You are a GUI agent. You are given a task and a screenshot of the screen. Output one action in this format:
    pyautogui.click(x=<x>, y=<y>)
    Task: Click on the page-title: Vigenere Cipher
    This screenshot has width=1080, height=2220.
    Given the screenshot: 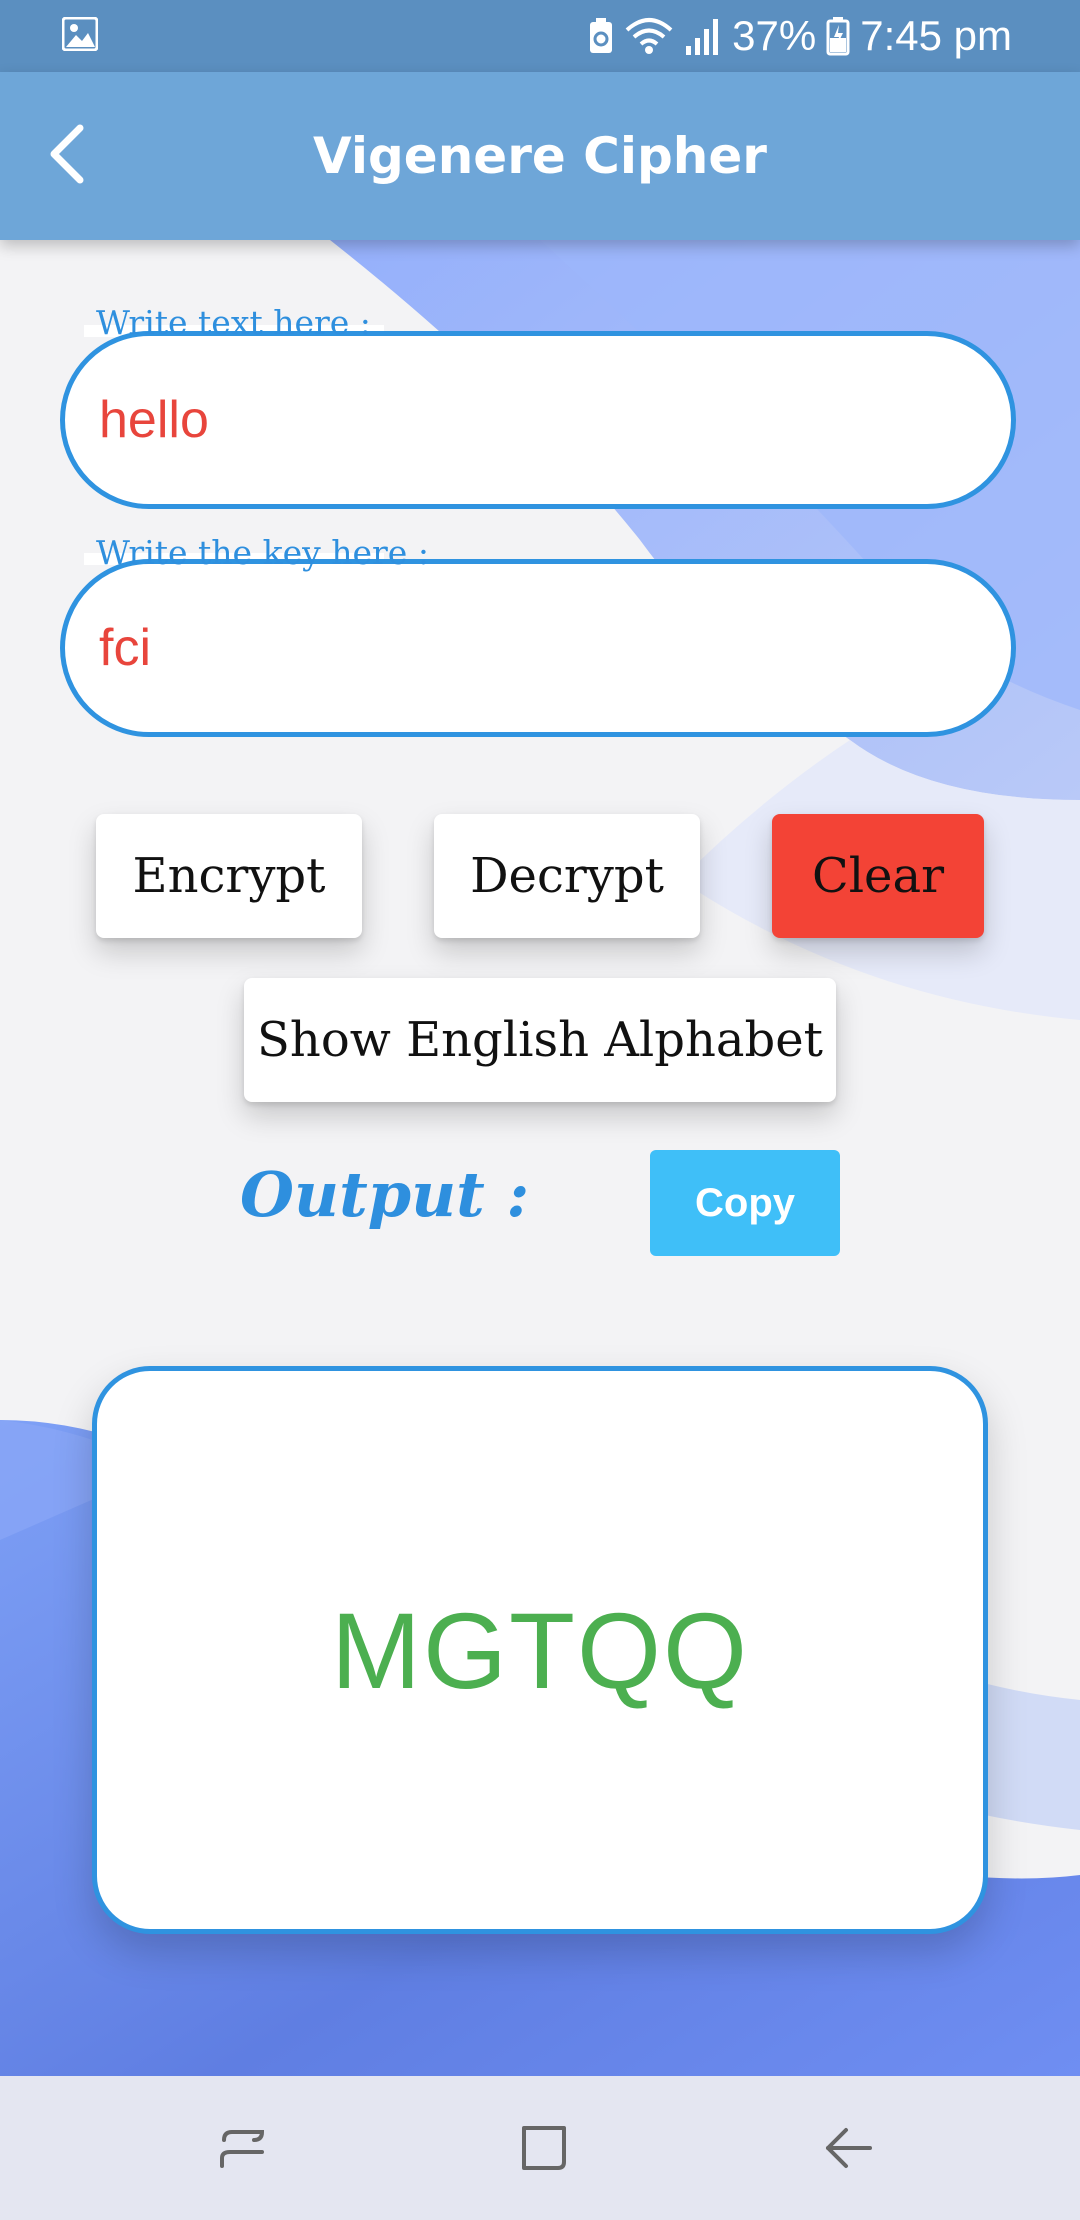 What is the action you would take?
    pyautogui.click(x=540, y=156)
    